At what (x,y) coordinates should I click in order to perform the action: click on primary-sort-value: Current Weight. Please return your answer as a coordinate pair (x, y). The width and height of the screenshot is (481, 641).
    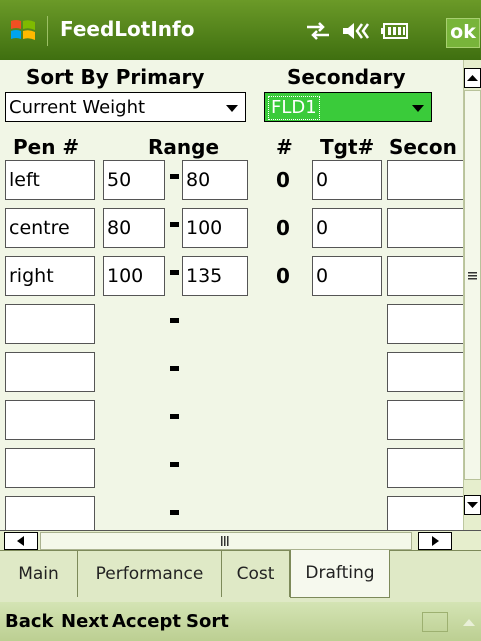
    Looking at the image, I should click on (77, 107).